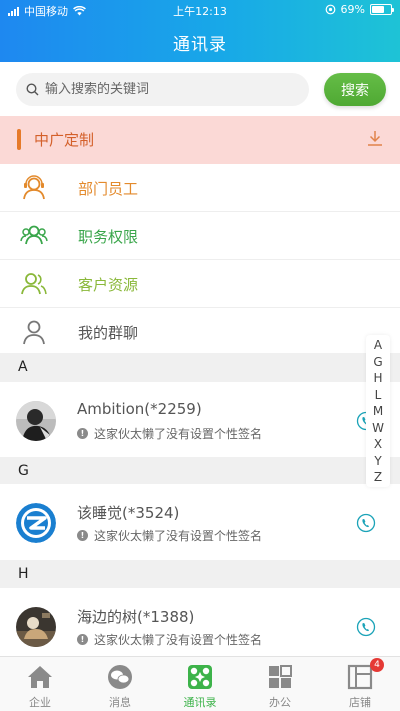 The width and height of the screenshot is (400, 711). I want to click on search-button: 搜索, so click(355, 89).